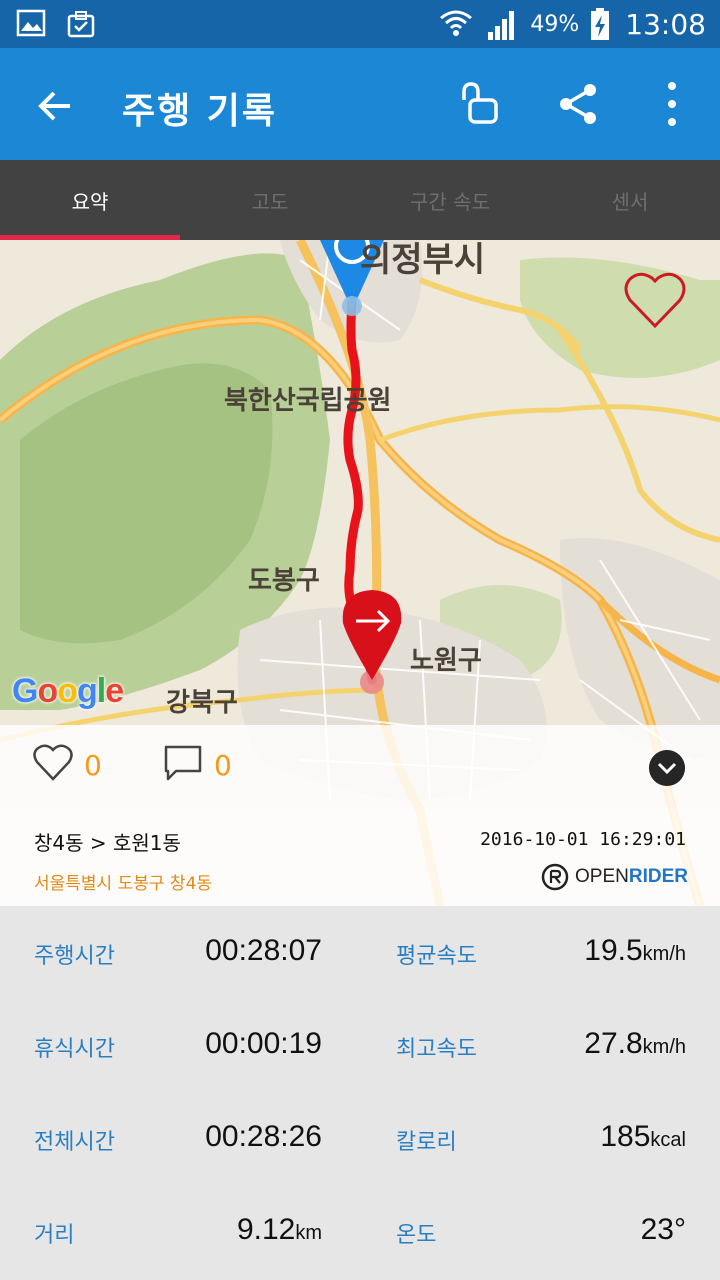  Describe the element at coordinates (263, 1136) in the screenshot. I see `stat-value-total-time: 00:28:26` at that location.